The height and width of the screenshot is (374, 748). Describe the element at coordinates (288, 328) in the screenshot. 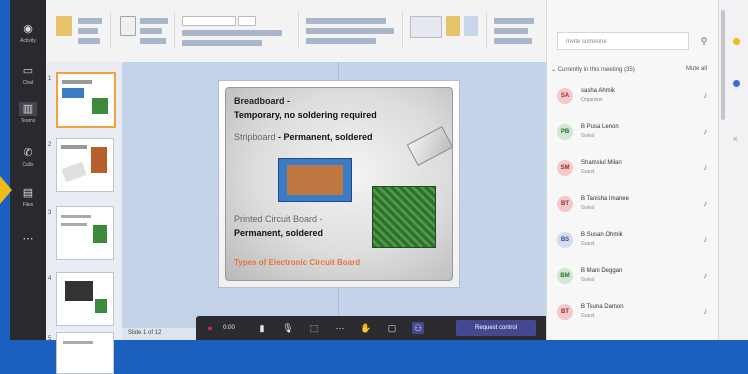

I see `mic-icon: 🎙` at that location.